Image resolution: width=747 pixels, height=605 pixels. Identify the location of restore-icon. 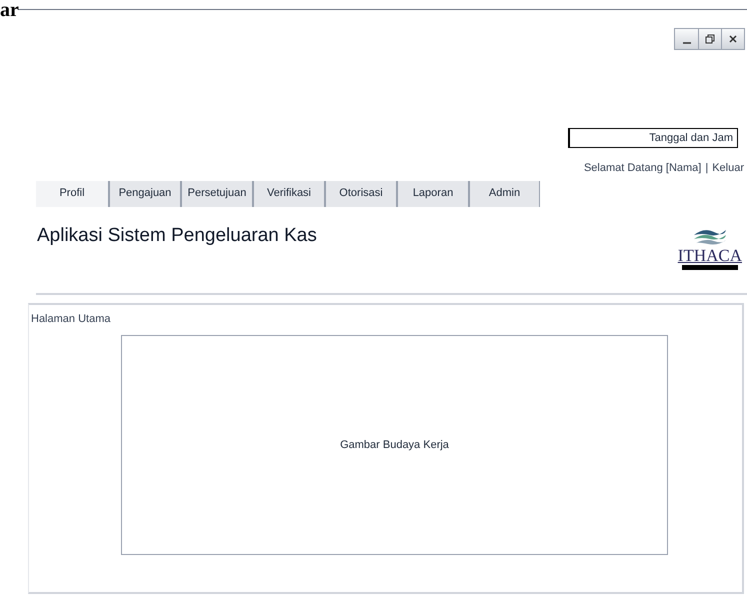
(710, 39).